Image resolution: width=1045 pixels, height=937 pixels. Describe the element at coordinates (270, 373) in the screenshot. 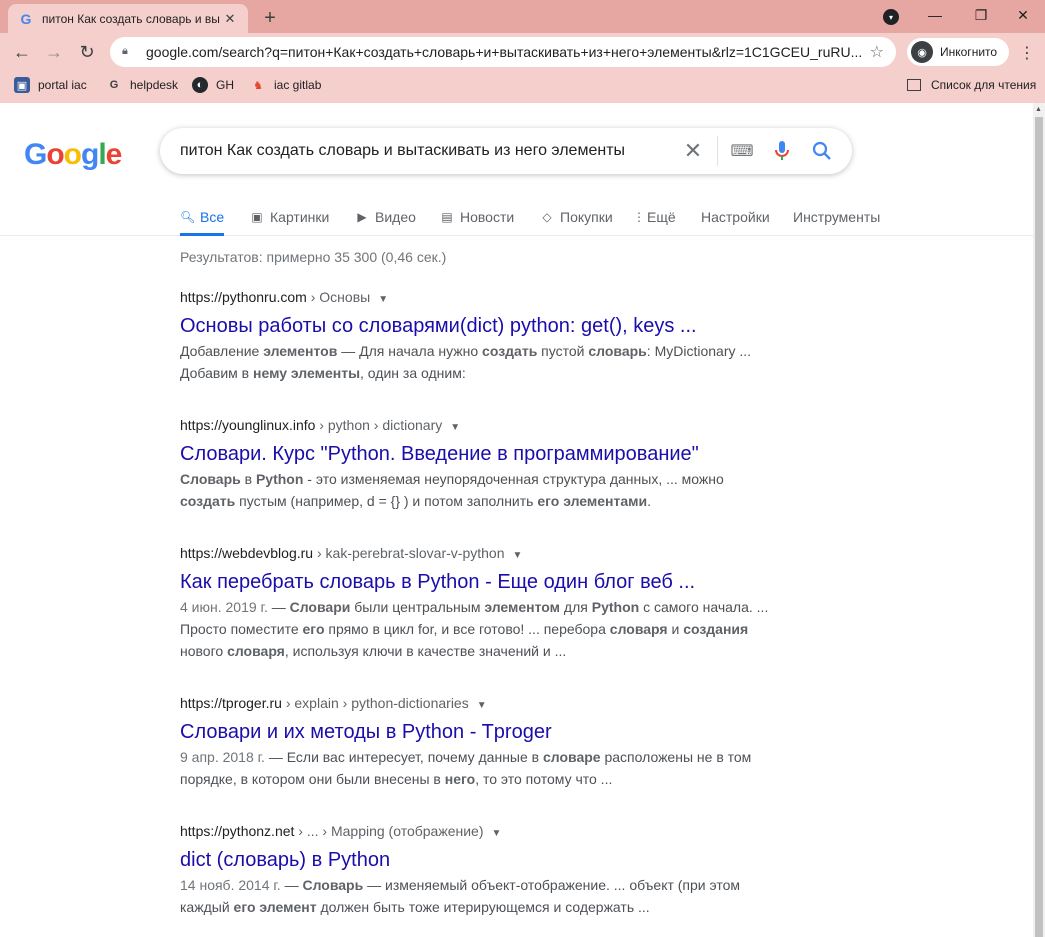

I see `snippet-highlight: нему` at that location.